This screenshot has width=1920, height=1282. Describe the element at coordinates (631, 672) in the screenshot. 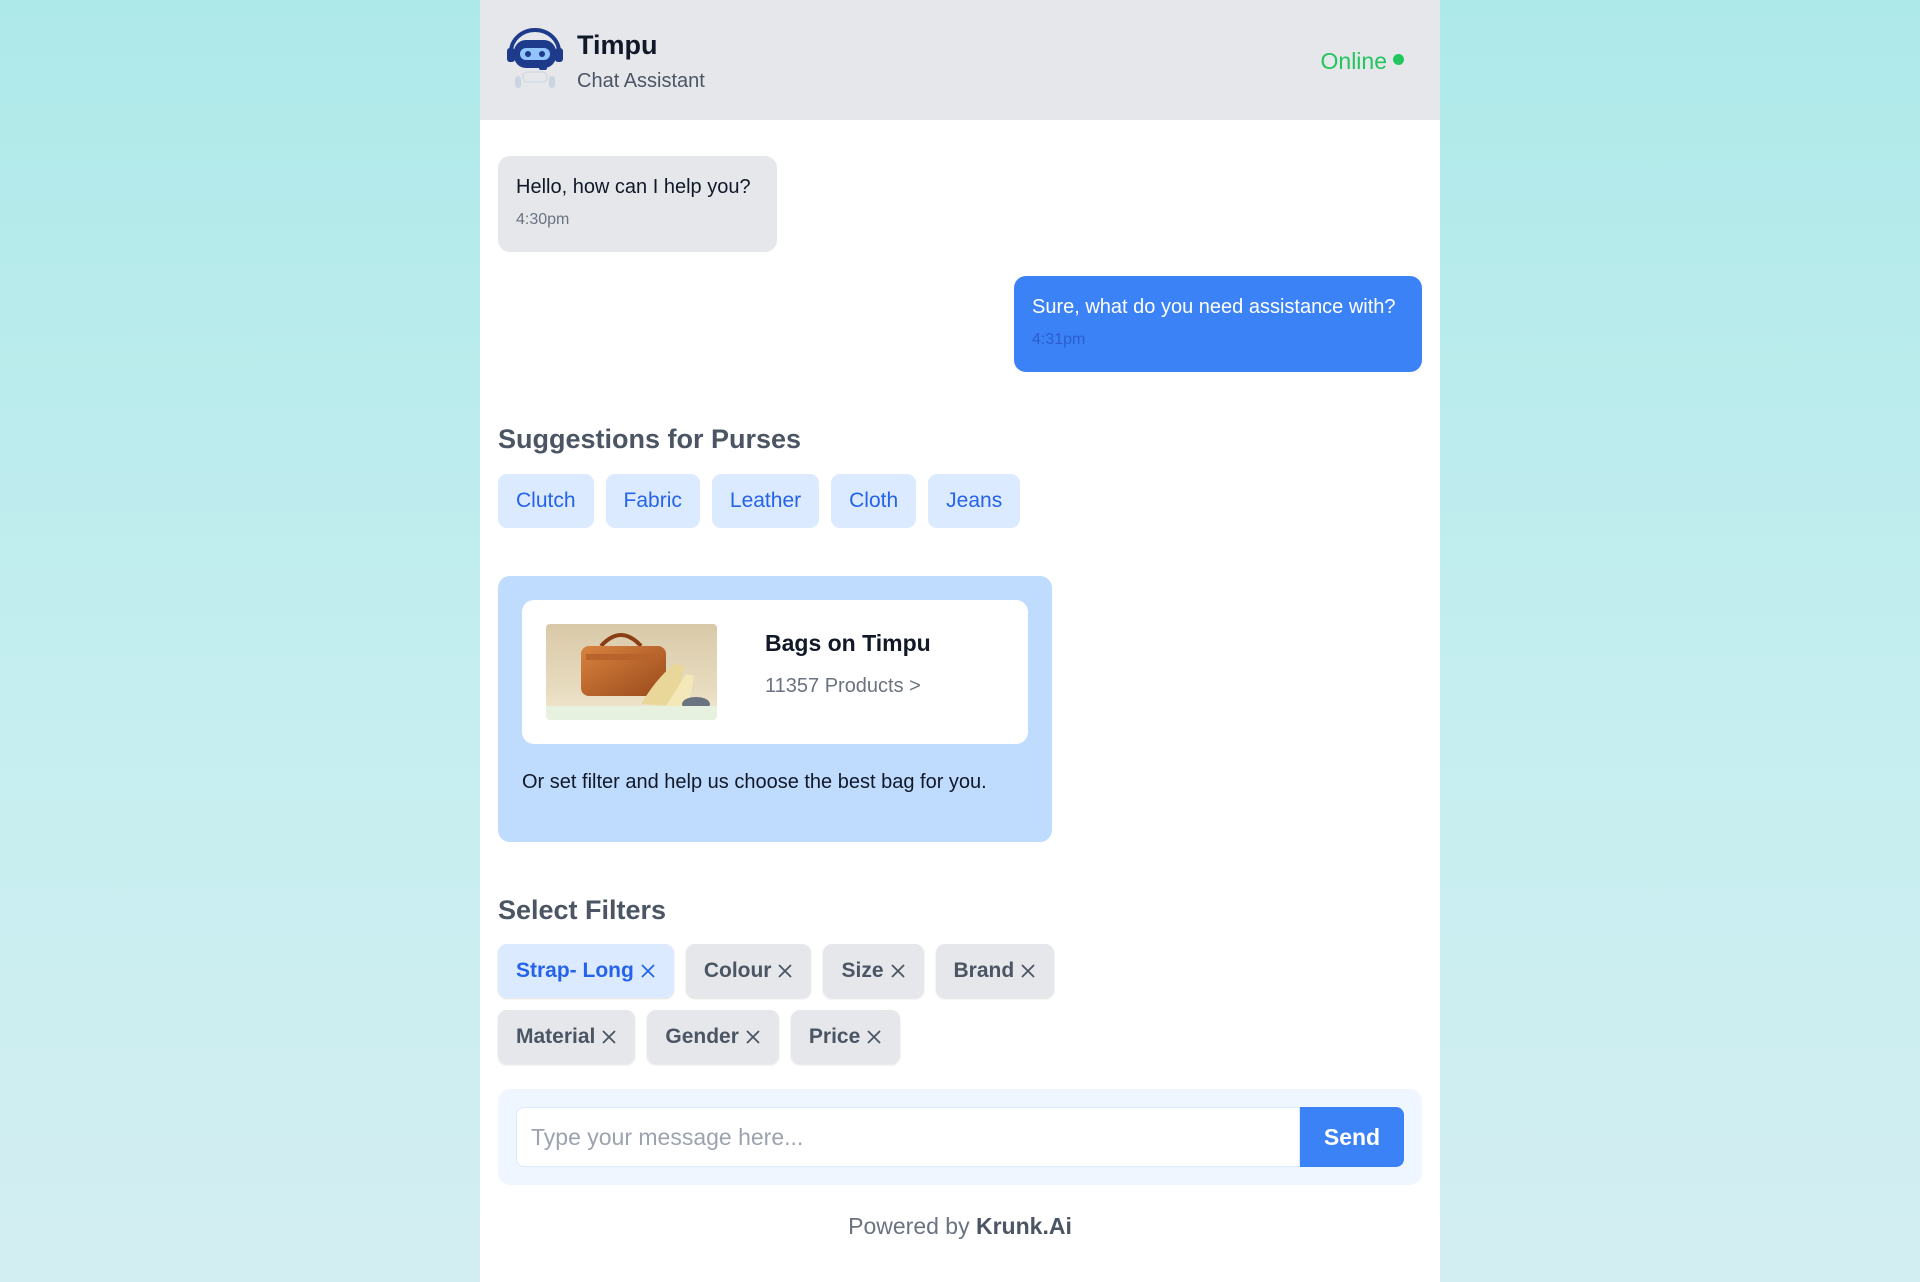

I see `bag-product-image` at that location.